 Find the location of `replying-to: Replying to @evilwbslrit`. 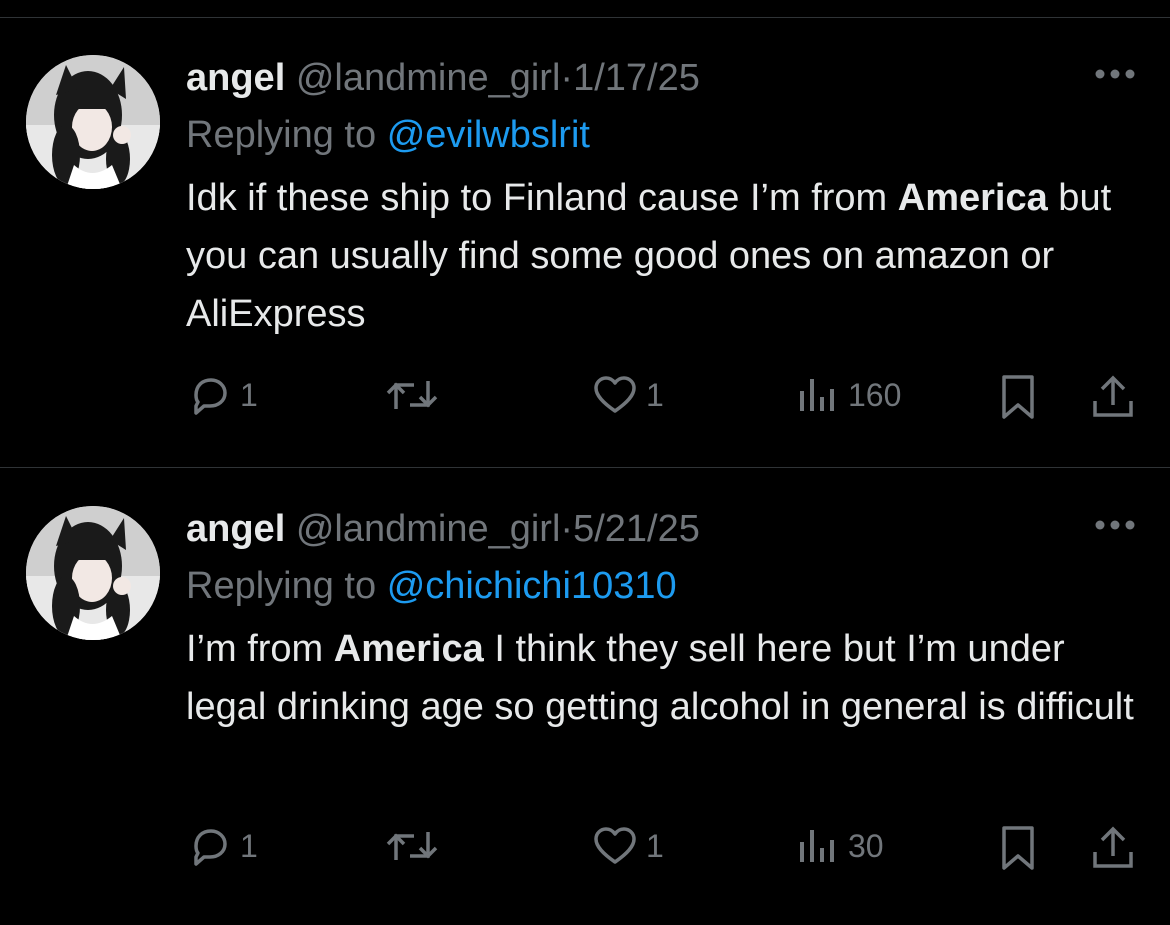

replying-to: Replying to @evilwbslrit is located at coordinates (388, 135).